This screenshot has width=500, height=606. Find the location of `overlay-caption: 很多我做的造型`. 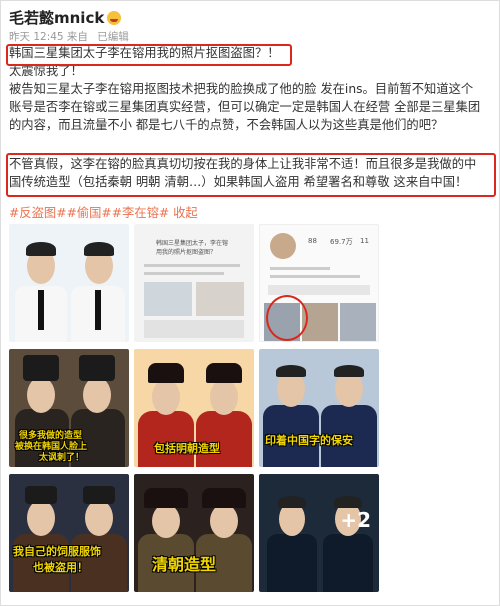

overlay-caption: 很多我做的造型 is located at coordinates (51, 436).